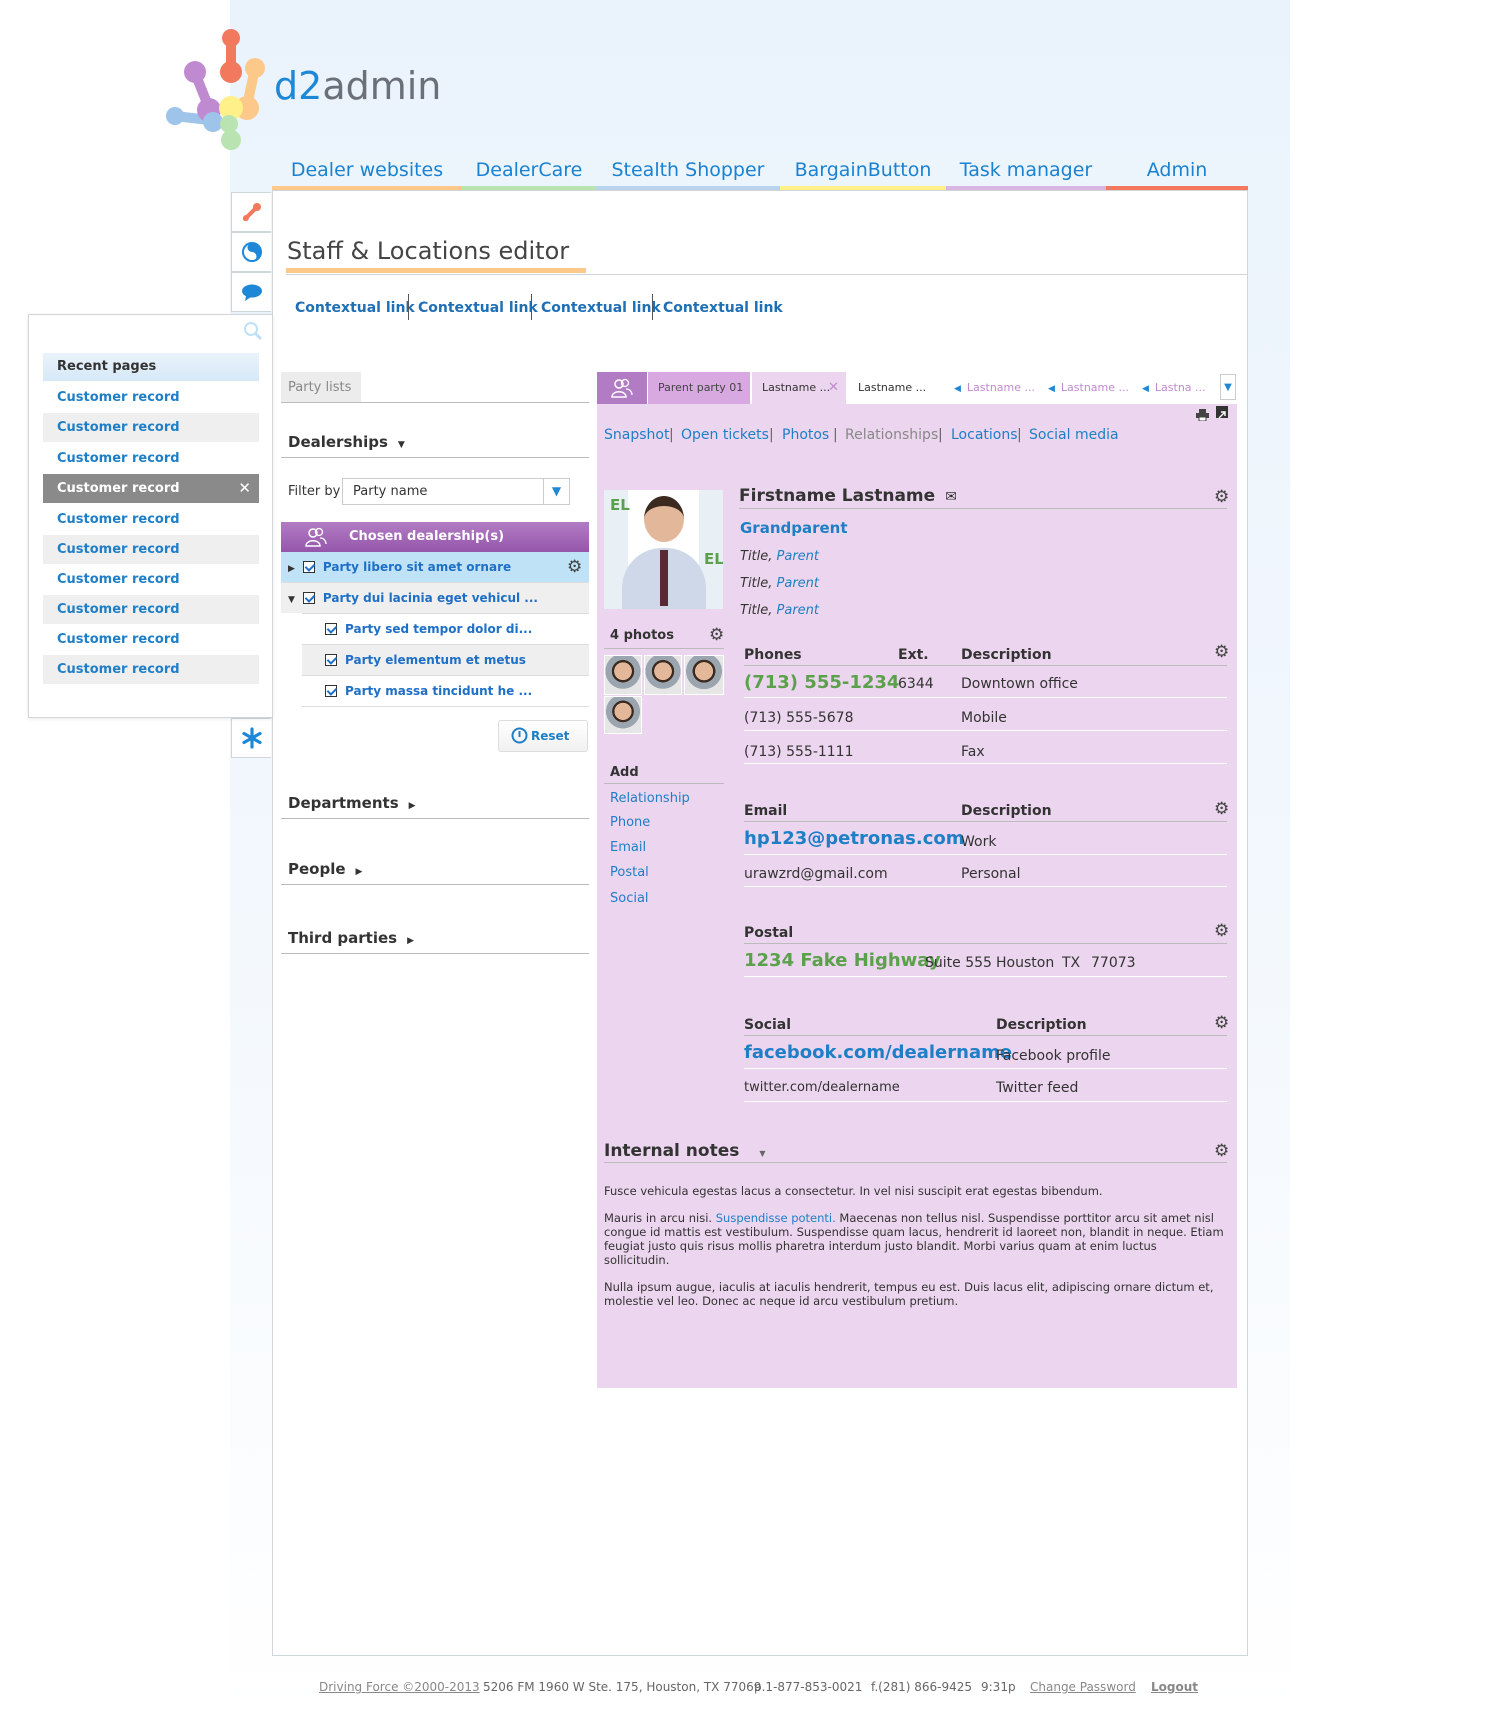 Image resolution: width=1500 pixels, height=1721 pixels. I want to click on add-phone-link: Phone, so click(630, 822).